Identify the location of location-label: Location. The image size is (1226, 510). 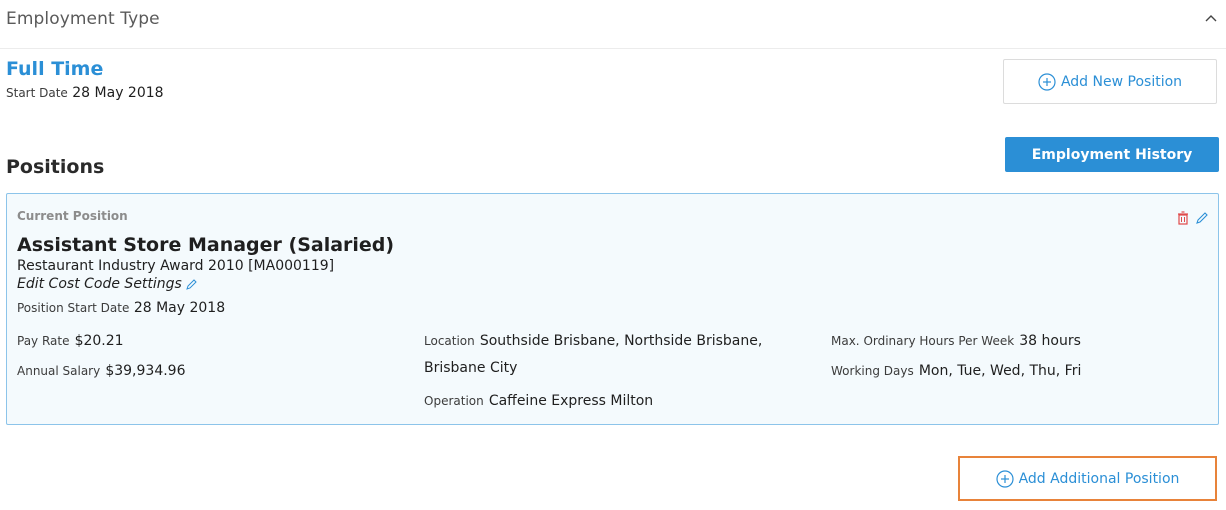
(449, 341).